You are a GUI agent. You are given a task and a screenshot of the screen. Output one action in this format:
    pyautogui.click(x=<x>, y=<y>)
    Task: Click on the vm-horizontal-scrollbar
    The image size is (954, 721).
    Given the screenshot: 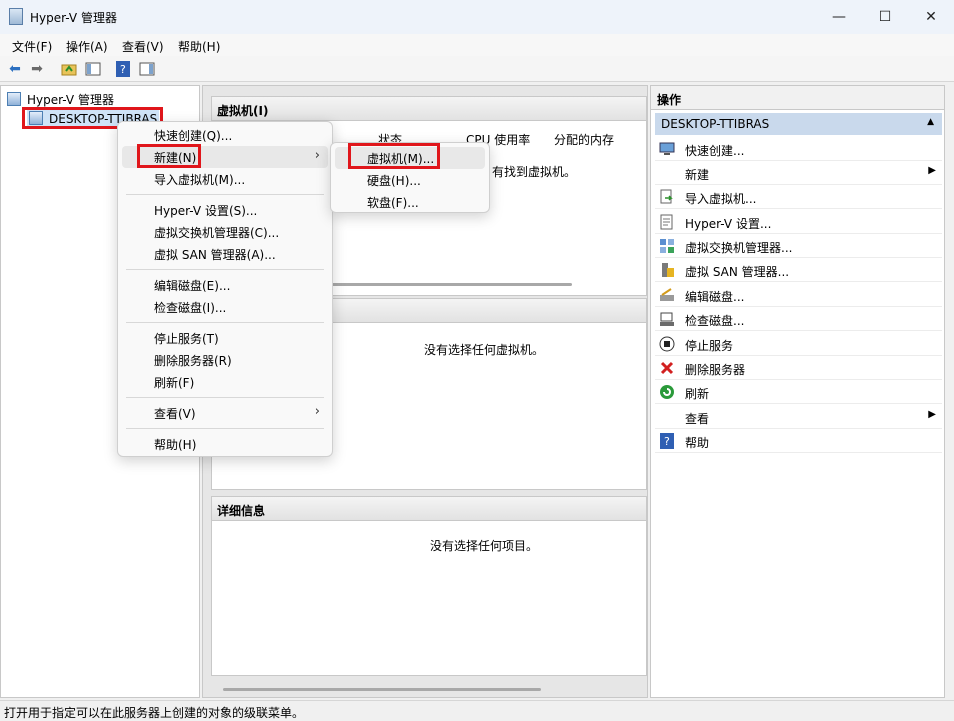 What is the action you would take?
    pyautogui.click(x=452, y=284)
    